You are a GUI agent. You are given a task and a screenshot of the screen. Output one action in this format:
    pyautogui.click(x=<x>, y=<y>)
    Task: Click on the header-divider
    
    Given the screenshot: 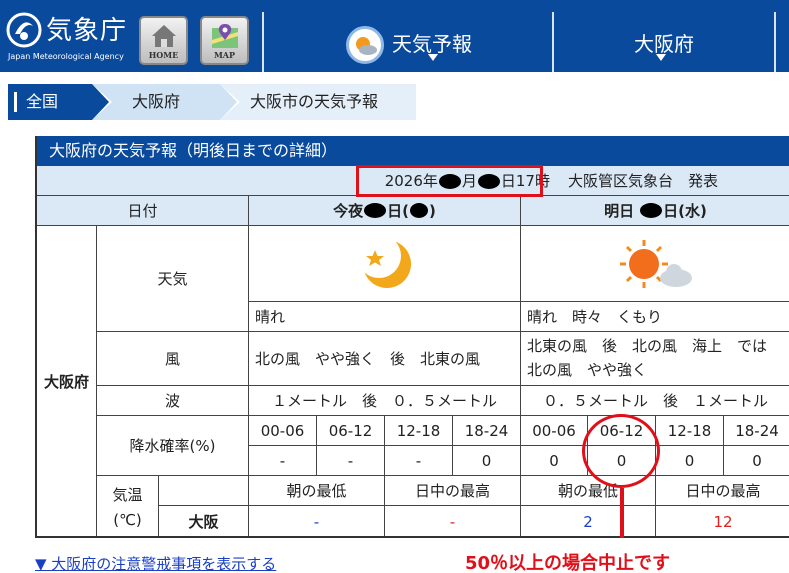 What is the action you would take?
    pyautogui.click(x=775, y=42)
    